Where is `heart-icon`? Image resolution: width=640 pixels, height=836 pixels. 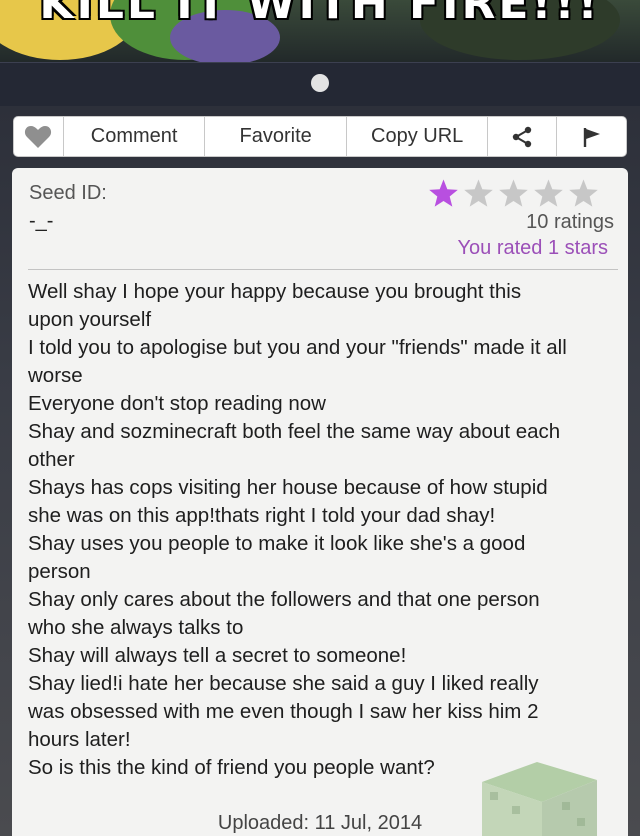 heart-icon is located at coordinates (38, 136).